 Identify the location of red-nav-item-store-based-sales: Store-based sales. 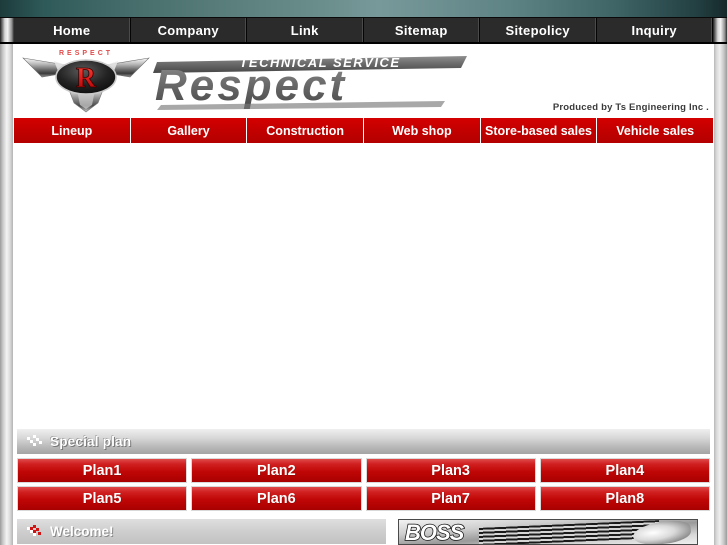
(539, 130).